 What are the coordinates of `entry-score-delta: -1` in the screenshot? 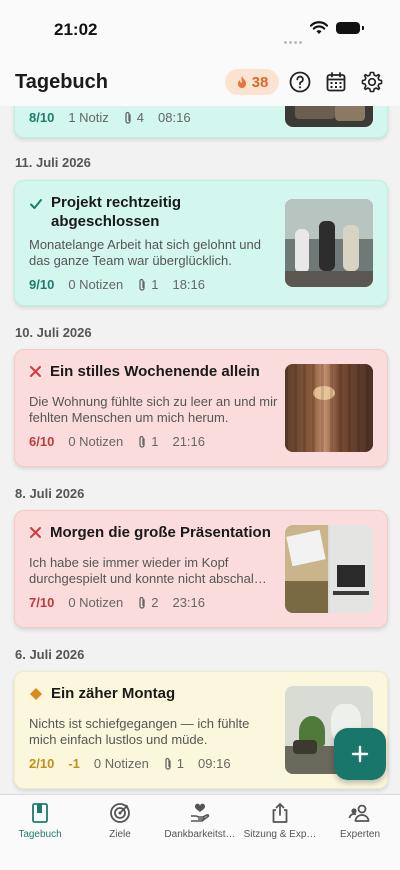 It's located at (74, 763).